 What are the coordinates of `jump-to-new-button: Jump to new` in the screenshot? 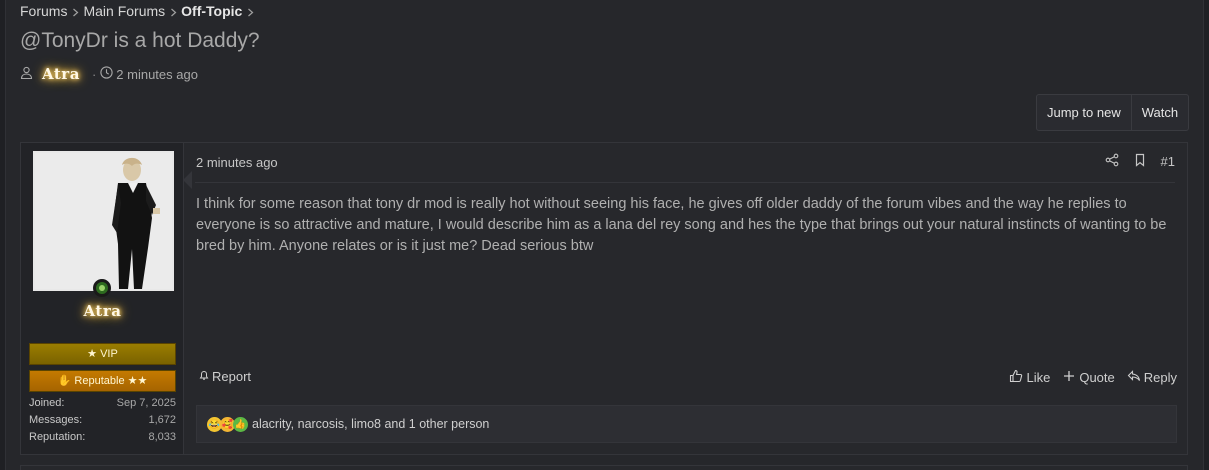 It's located at (1084, 112).